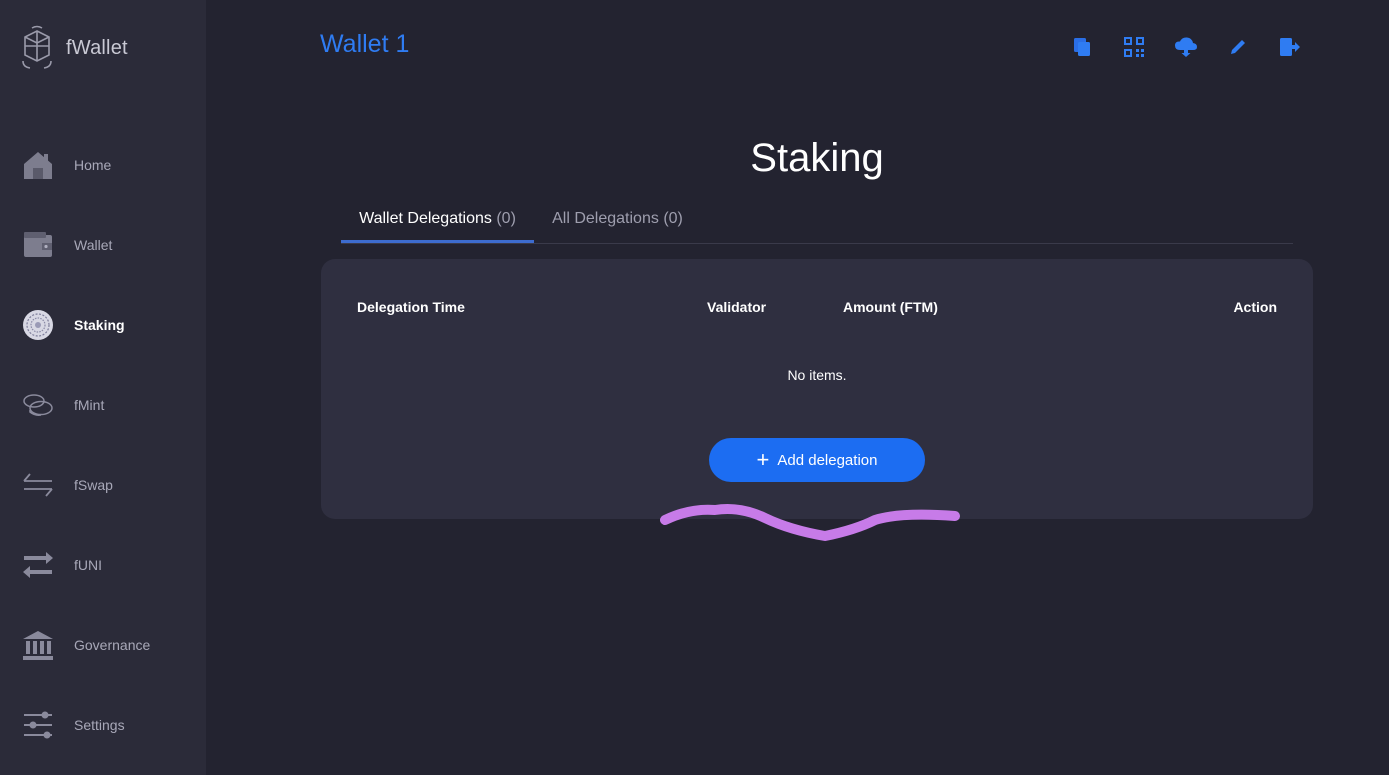  Describe the element at coordinates (112, 645) in the screenshot. I see `sidebar-item-label: Governance` at that location.